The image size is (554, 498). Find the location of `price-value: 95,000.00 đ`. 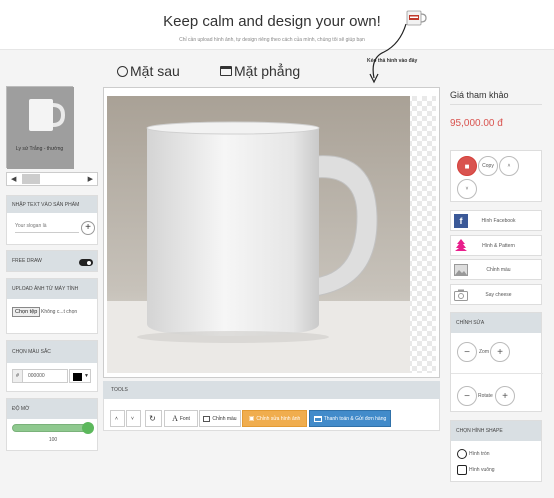

price-value: 95,000.00 đ is located at coordinates (476, 123).